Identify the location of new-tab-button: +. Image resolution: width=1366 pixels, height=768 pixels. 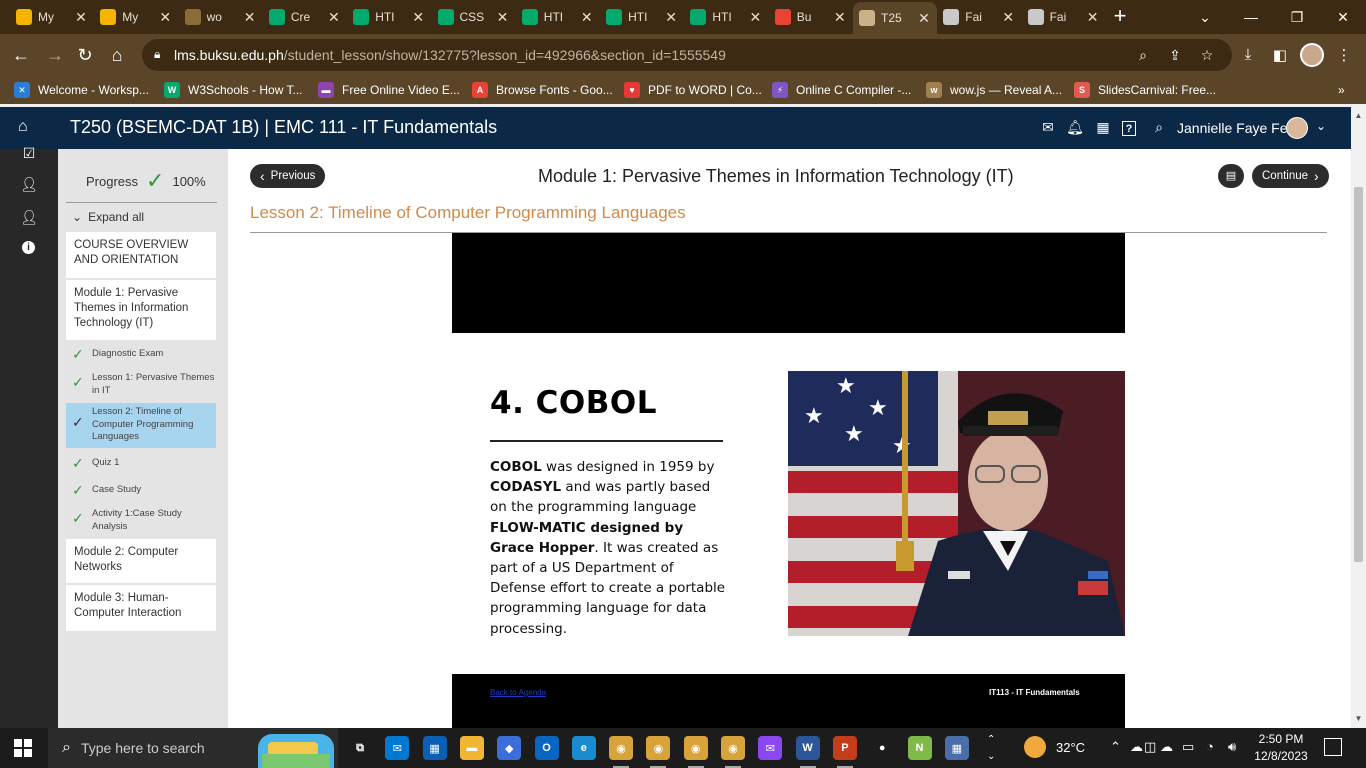
(1120, 16).